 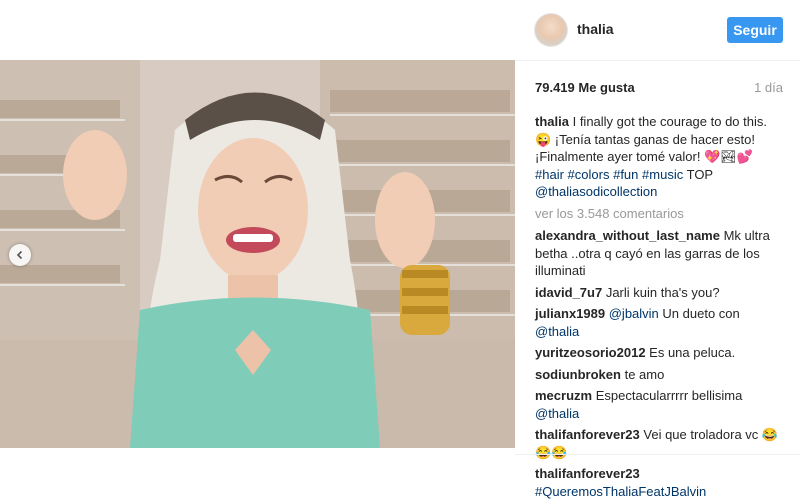 What do you see at coordinates (595, 29) in the screenshot?
I see `post-username: thalia` at bounding box center [595, 29].